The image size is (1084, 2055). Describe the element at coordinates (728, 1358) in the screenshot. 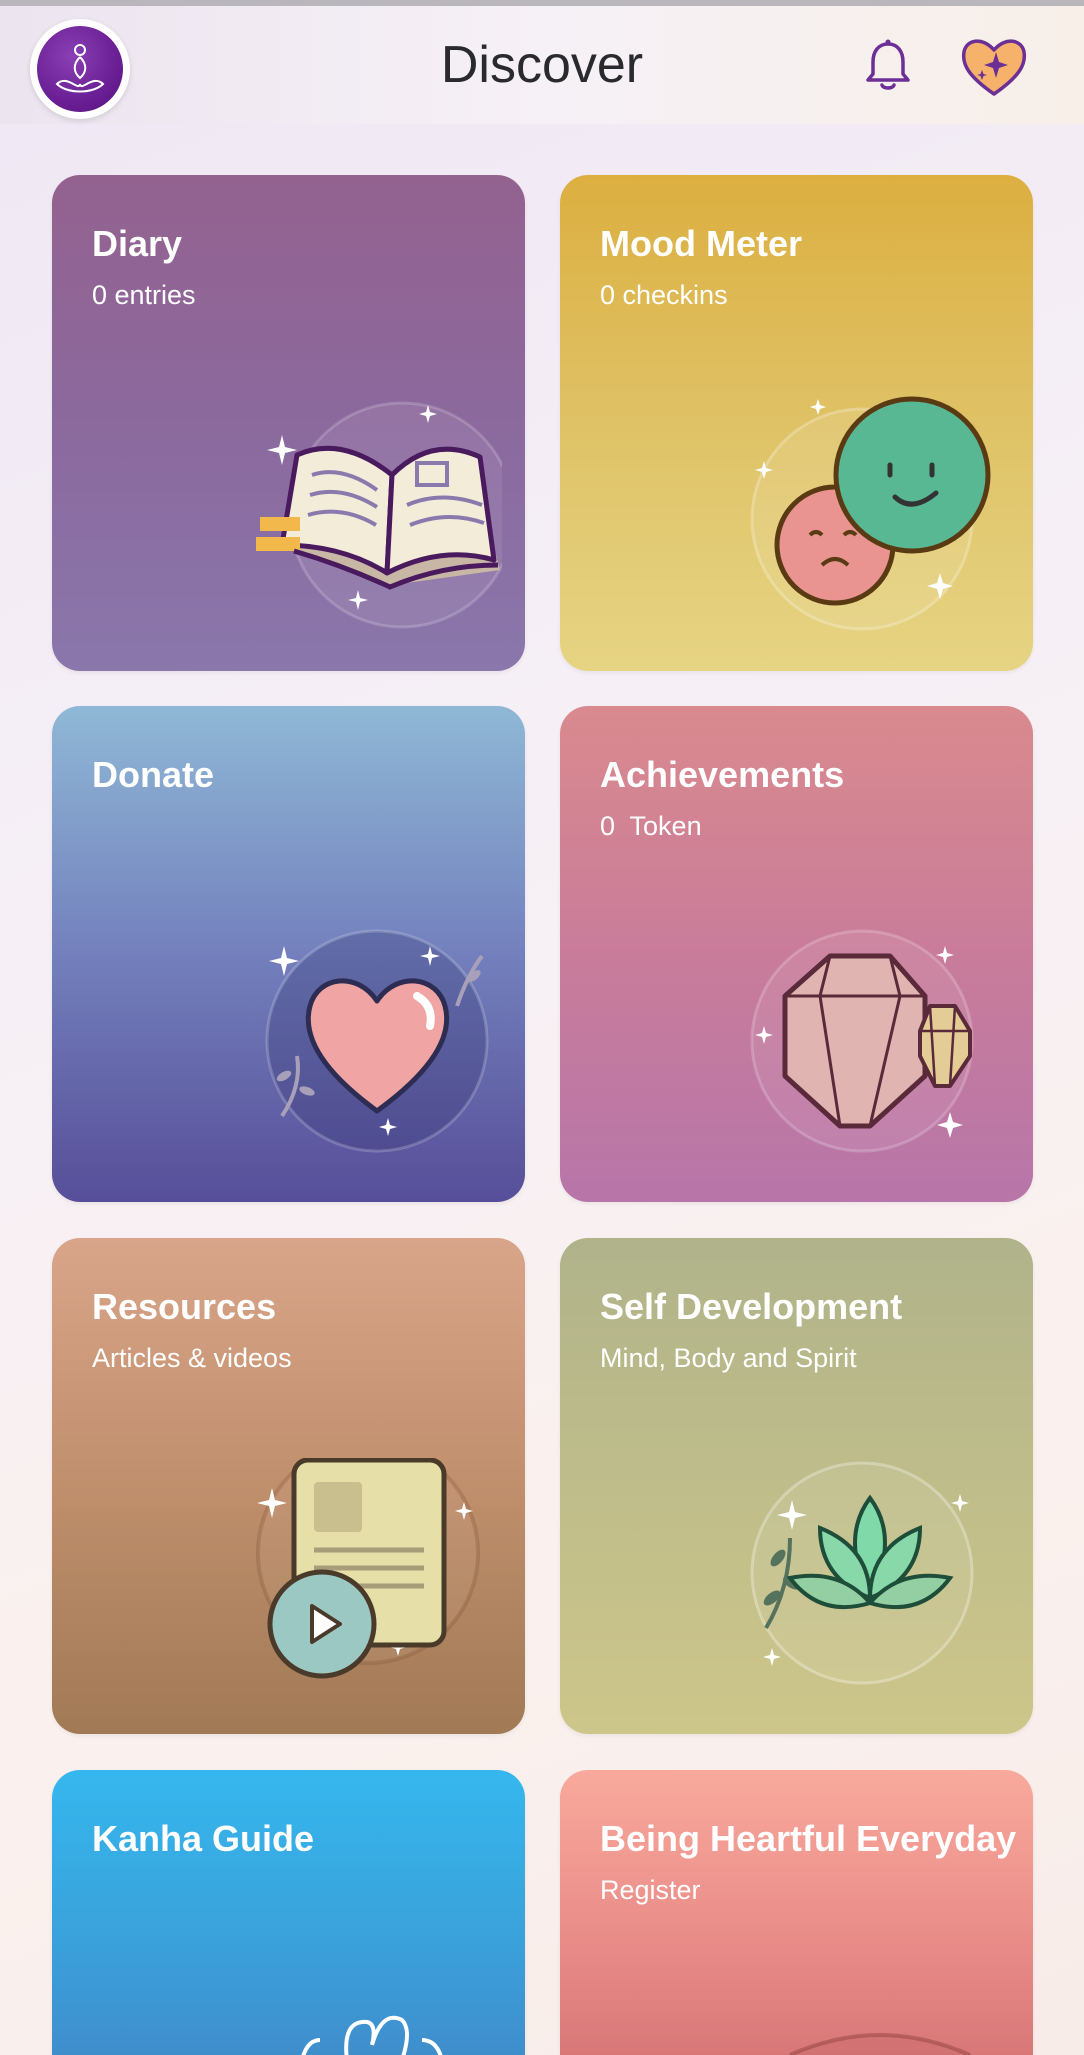

I see `card-subtitle: Mind, Body and Spirit` at that location.